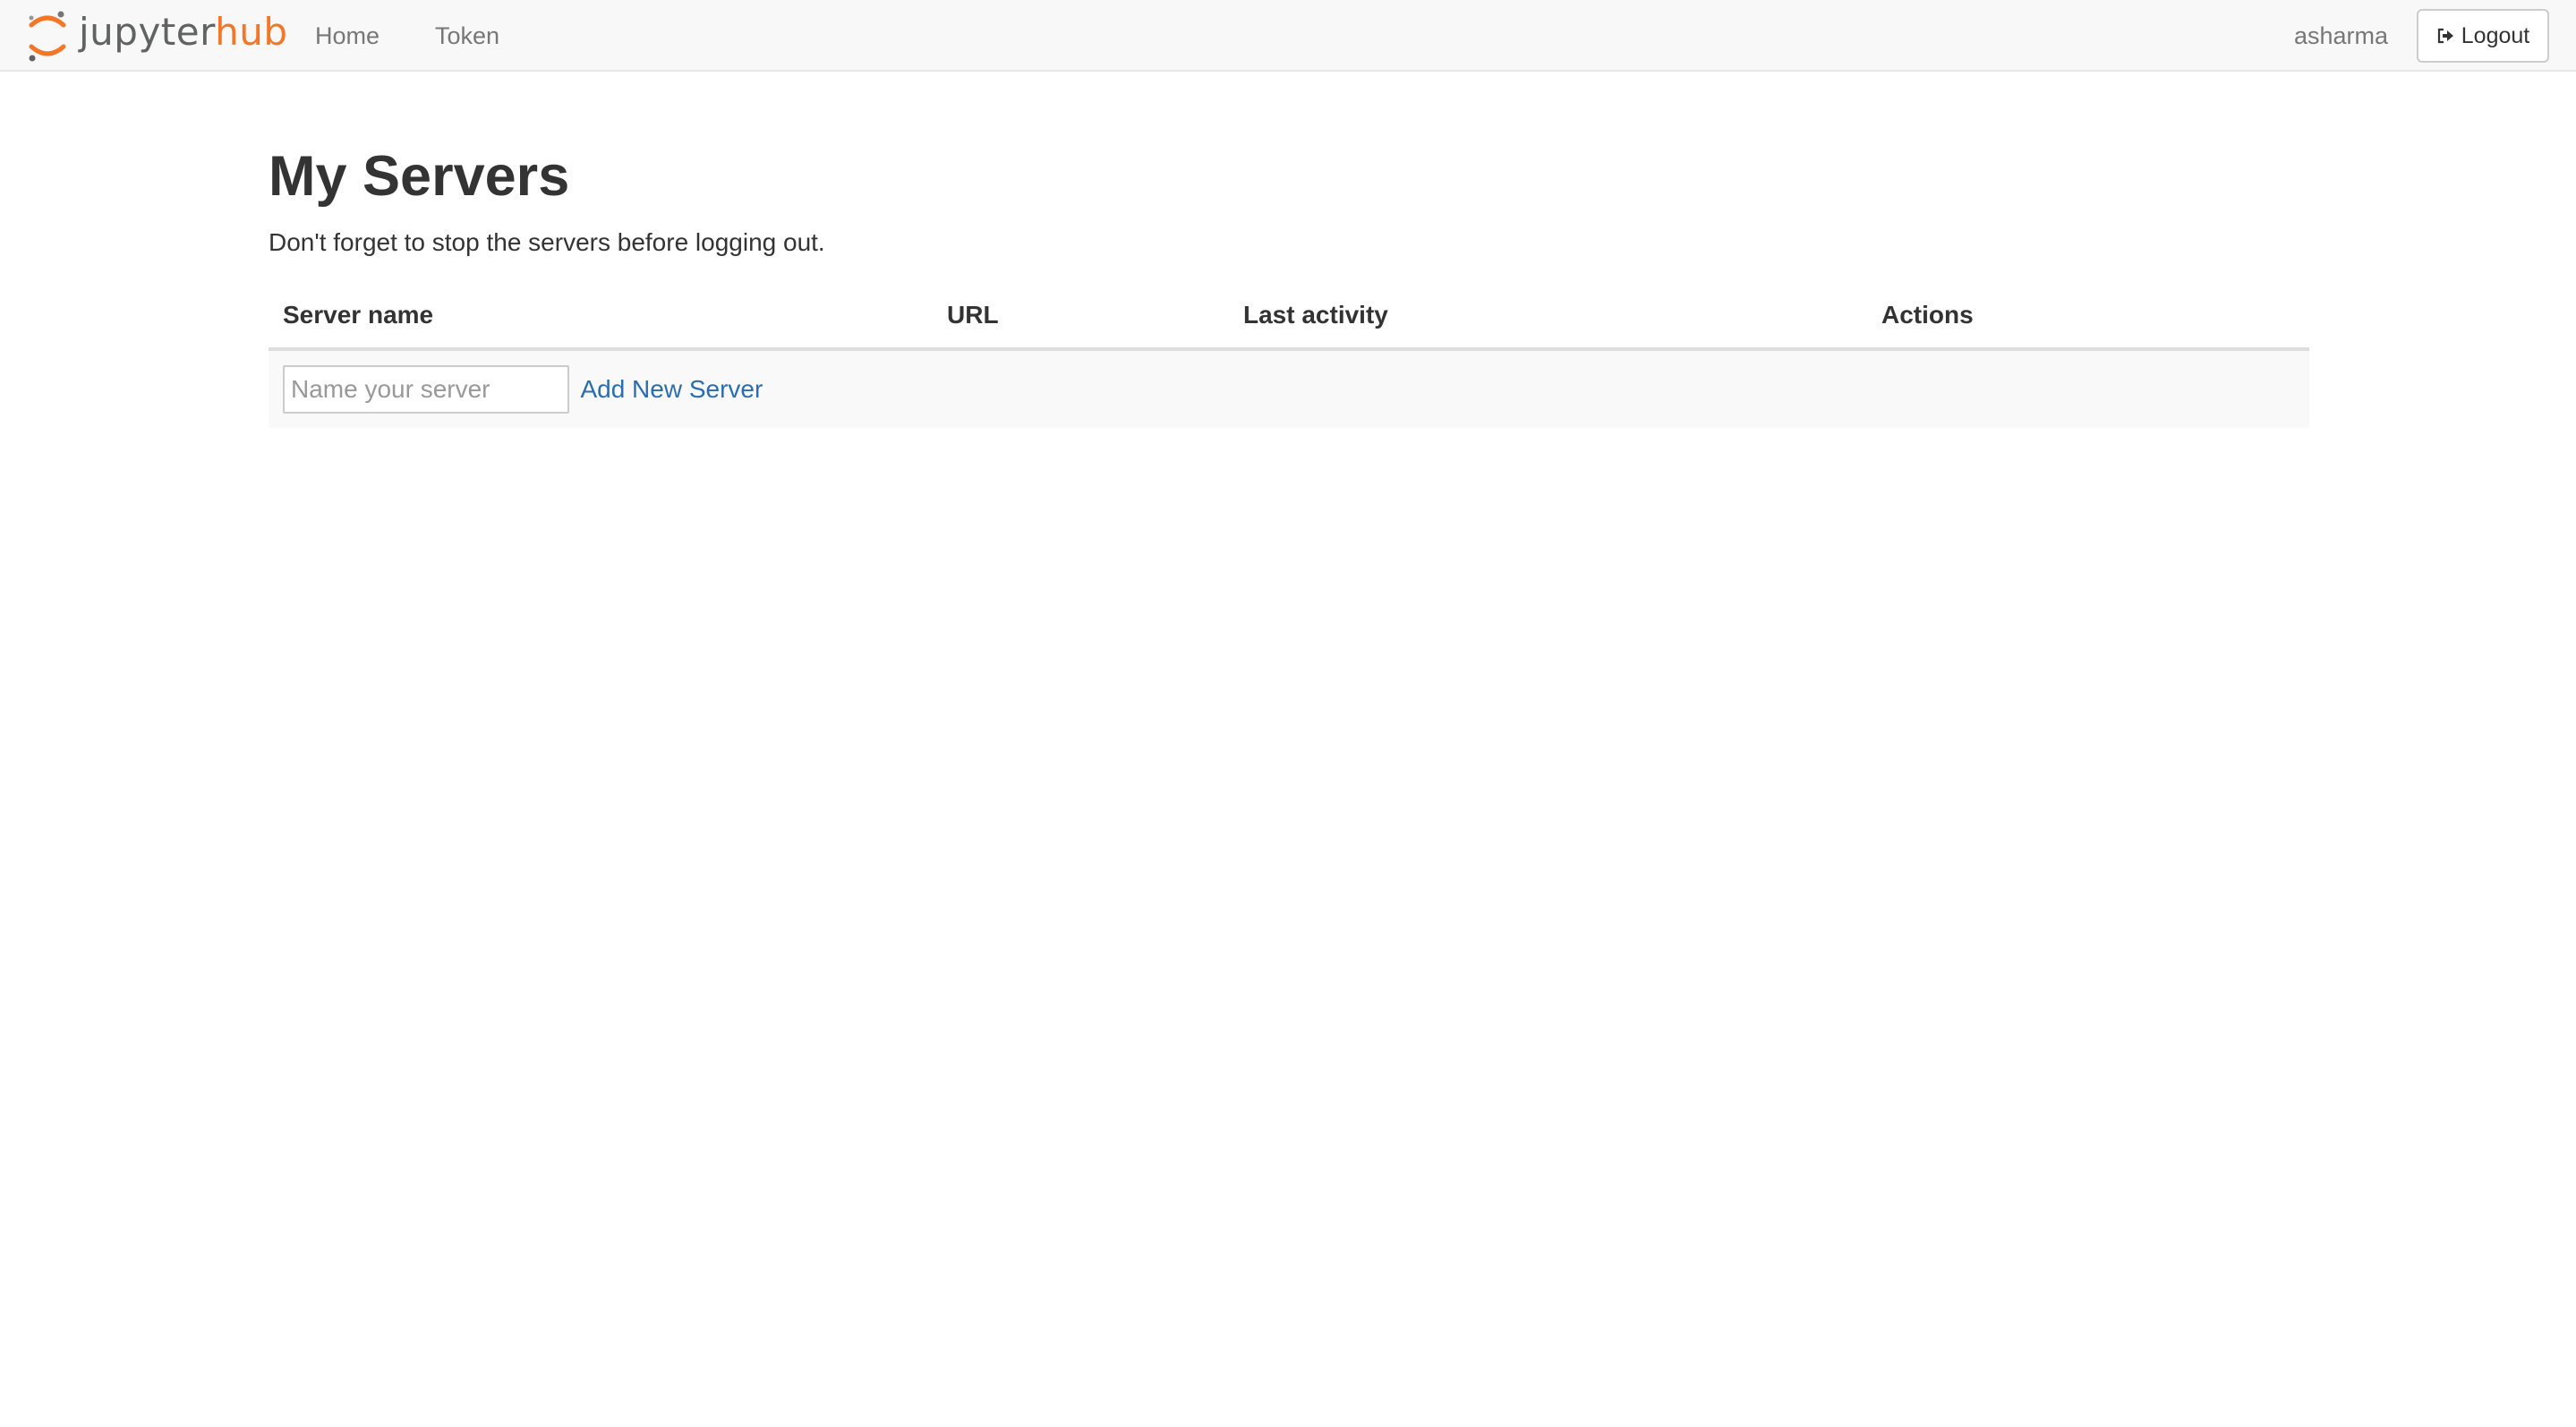 The height and width of the screenshot is (1427, 2576). What do you see at coordinates (419, 177) in the screenshot?
I see `page-title: My Servers` at bounding box center [419, 177].